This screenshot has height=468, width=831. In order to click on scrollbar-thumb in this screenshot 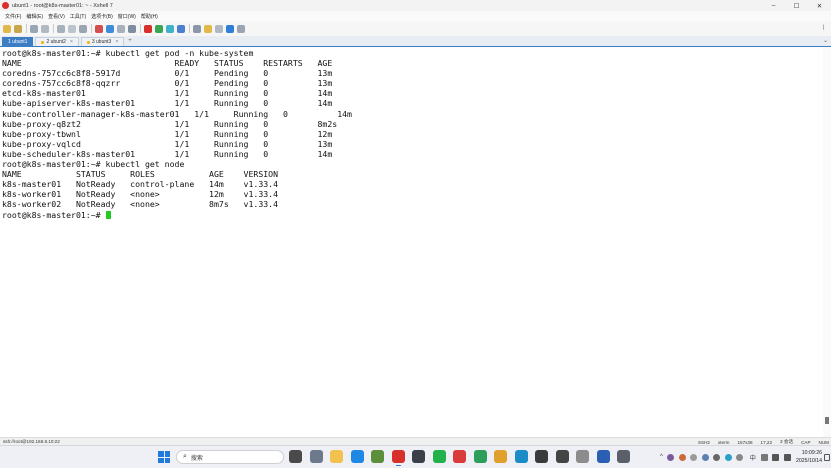, I will do `click(827, 420)`.